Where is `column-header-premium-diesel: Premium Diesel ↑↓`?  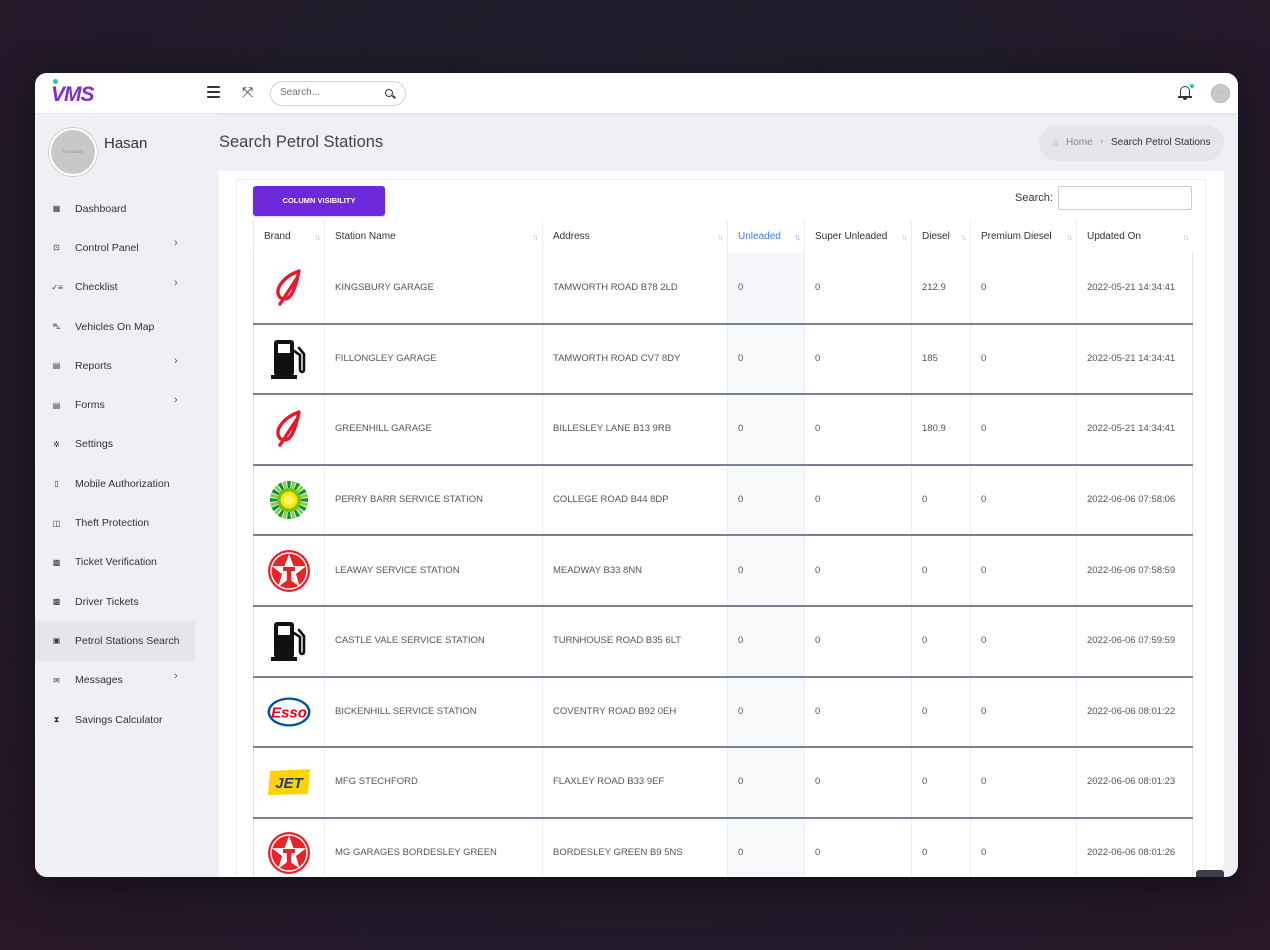 column-header-premium-diesel: Premium Diesel ↑↓ is located at coordinates (1023, 236).